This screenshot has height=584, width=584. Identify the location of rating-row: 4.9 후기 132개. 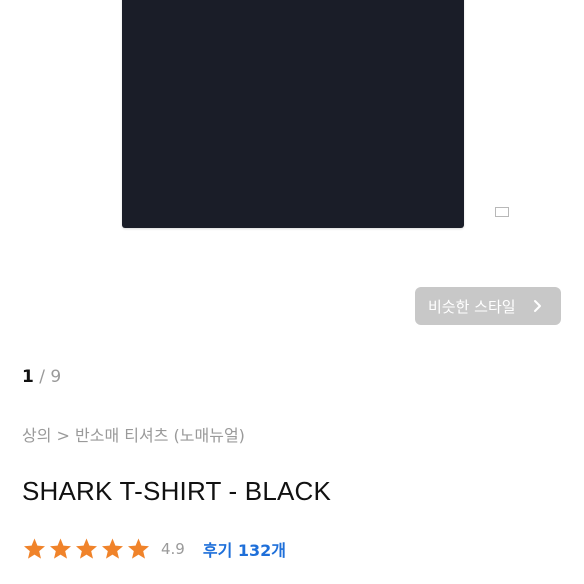
(154, 549).